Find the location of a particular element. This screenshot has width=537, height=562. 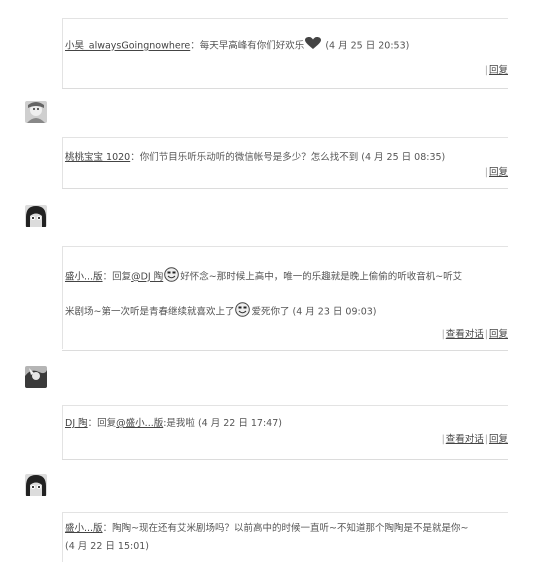

comment-text: :是我啦 is located at coordinates (179, 423).